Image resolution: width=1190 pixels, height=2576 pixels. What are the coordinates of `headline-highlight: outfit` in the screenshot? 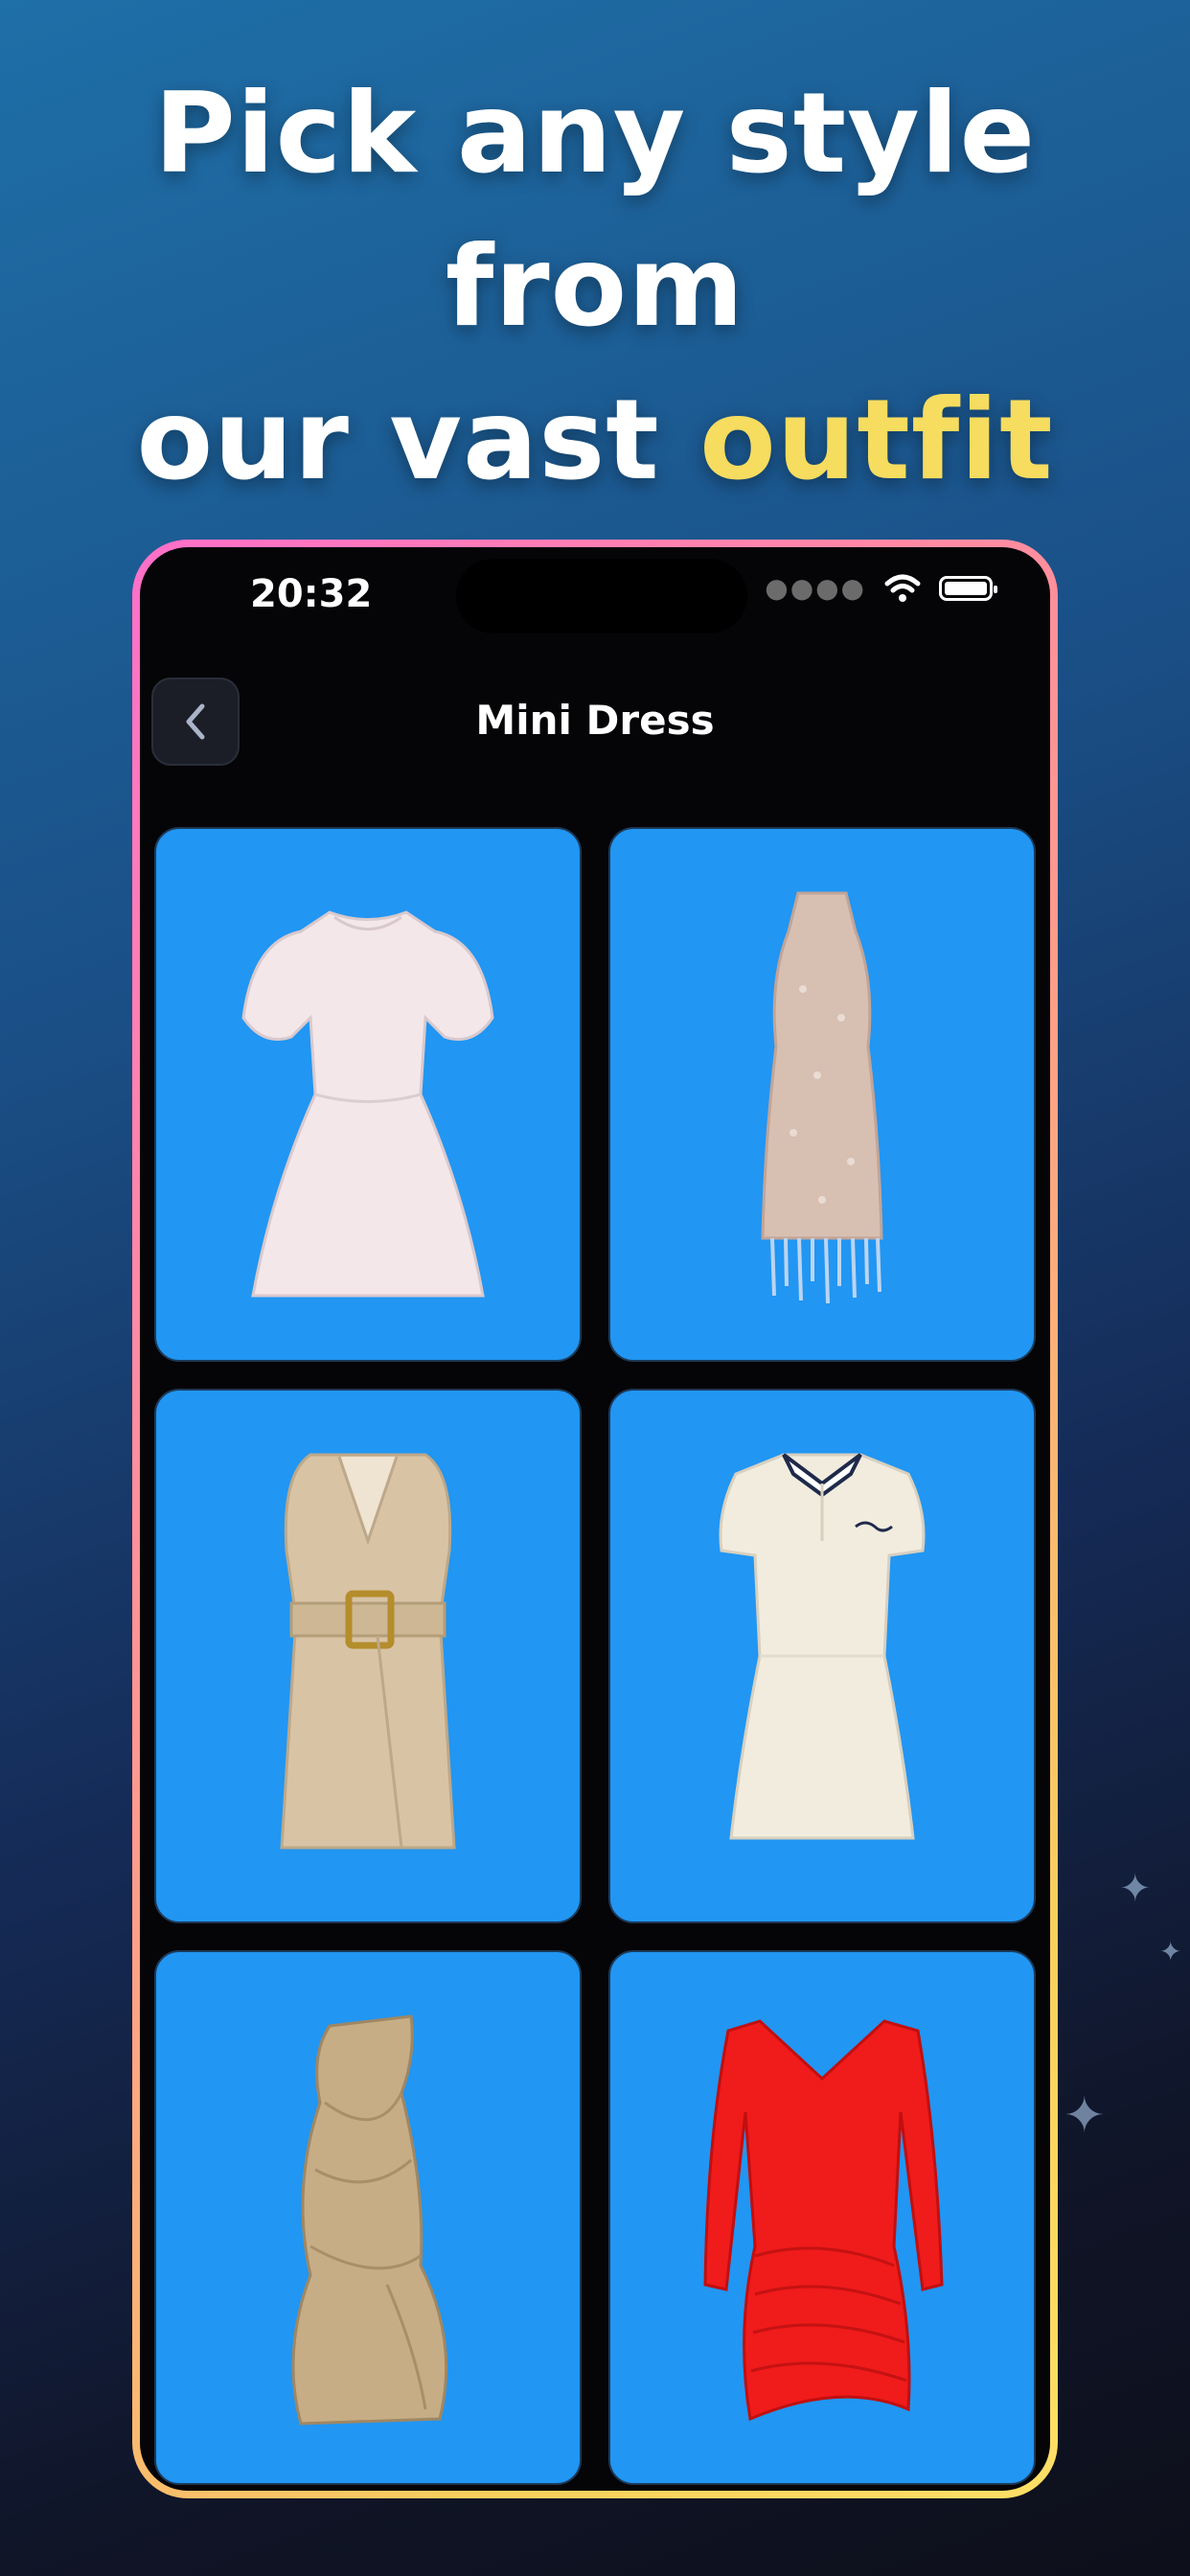 It's located at (876, 440).